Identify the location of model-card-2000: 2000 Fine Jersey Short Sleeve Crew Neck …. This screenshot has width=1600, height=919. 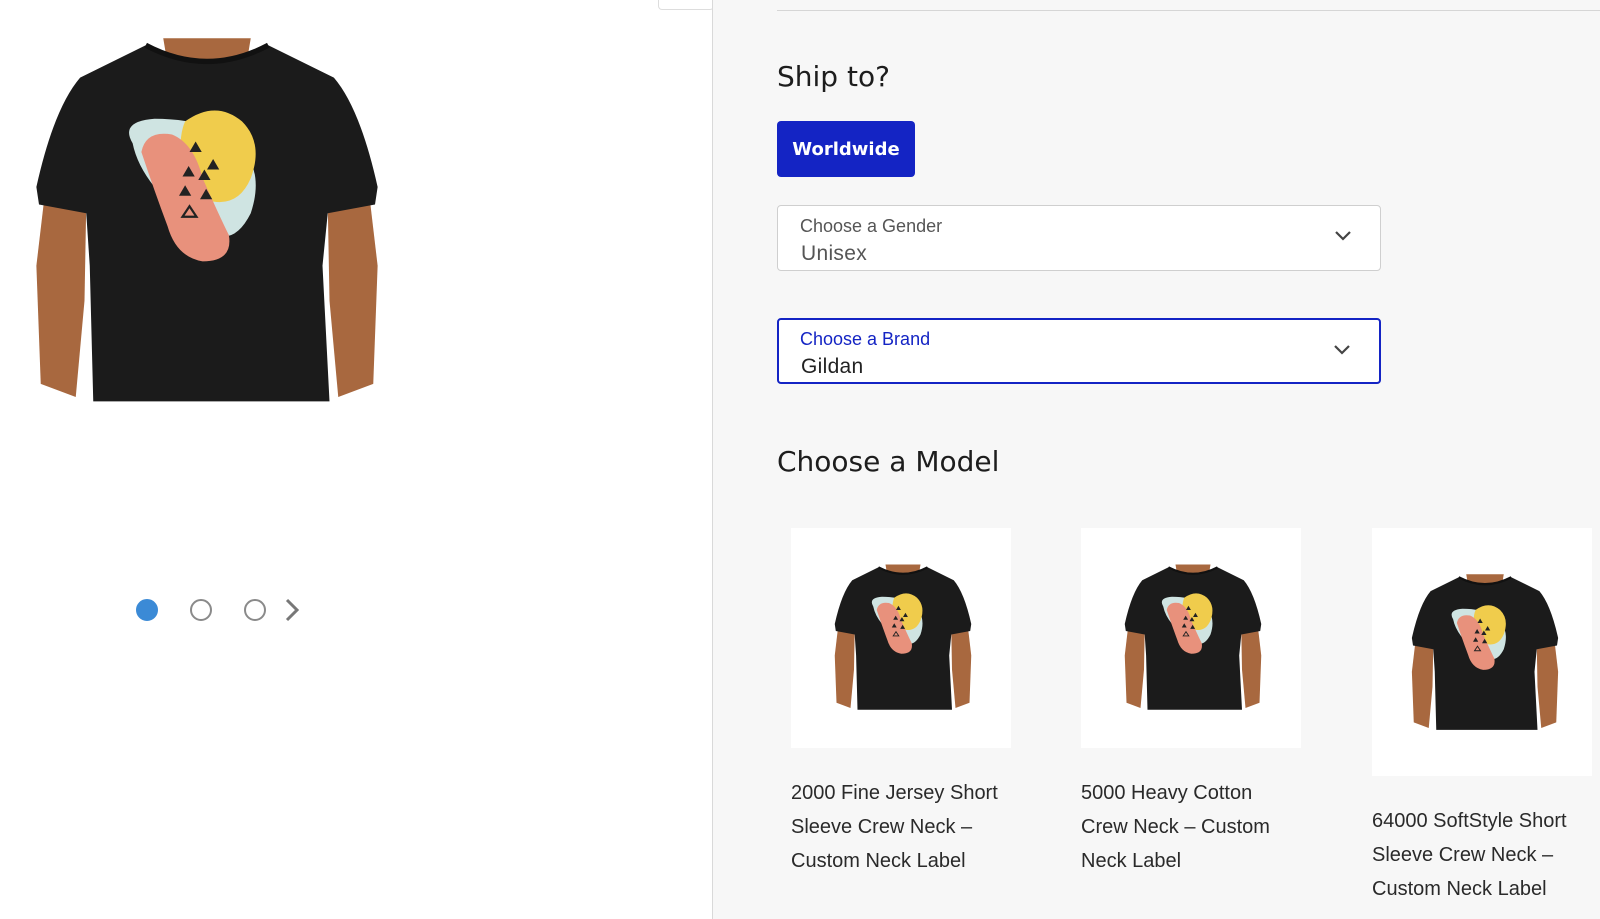
(902, 703).